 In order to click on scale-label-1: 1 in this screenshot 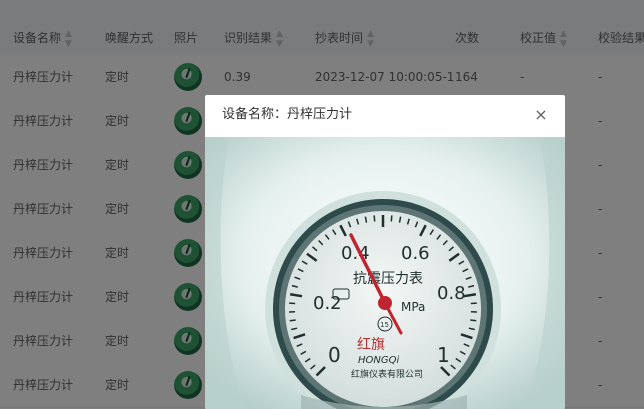, I will do `click(443, 355)`.